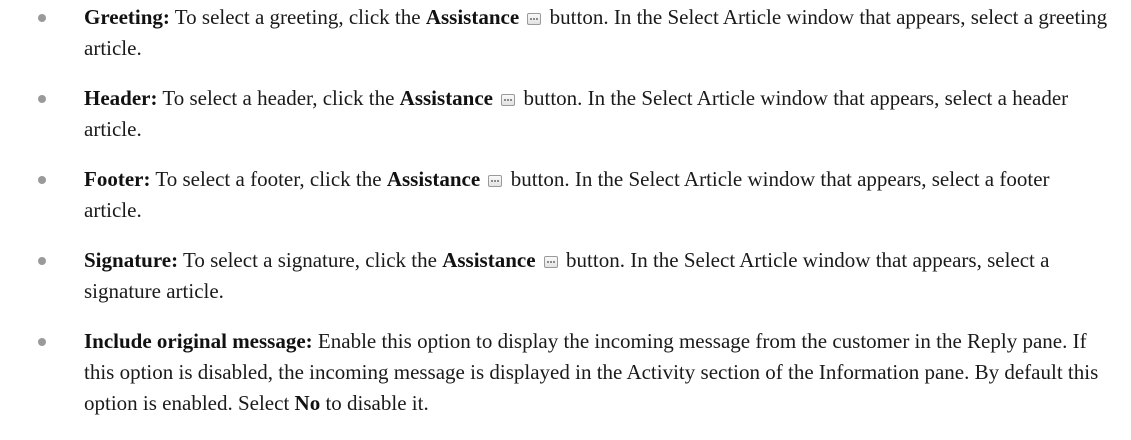 This screenshot has width=1131, height=440. What do you see at coordinates (310, 260) in the screenshot?
I see `item-text: To select a signature, click the` at bounding box center [310, 260].